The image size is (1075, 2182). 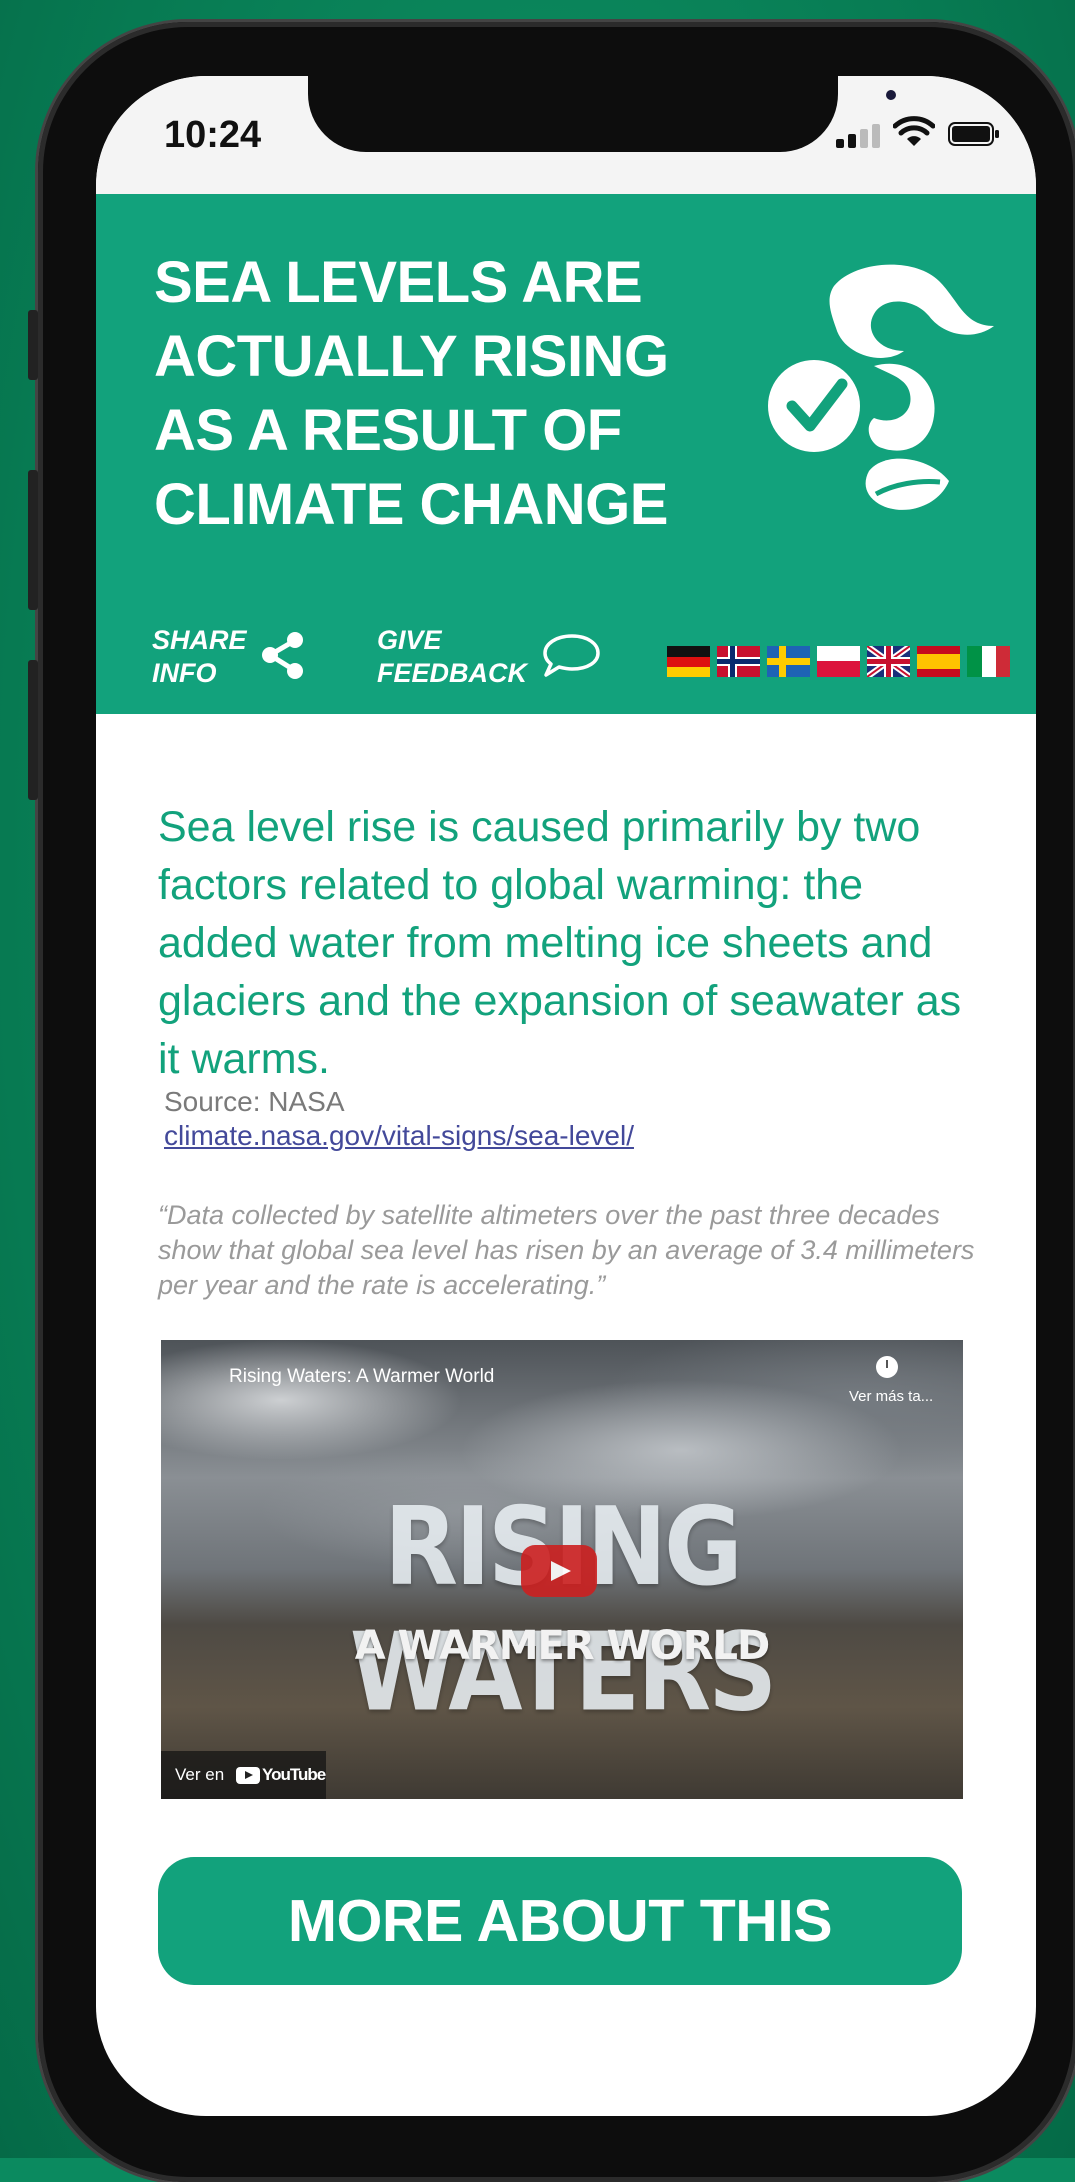 What do you see at coordinates (254, 1101) in the screenshot?
I see `source-label: Source: NASA` at bounding box center [254, 1101].